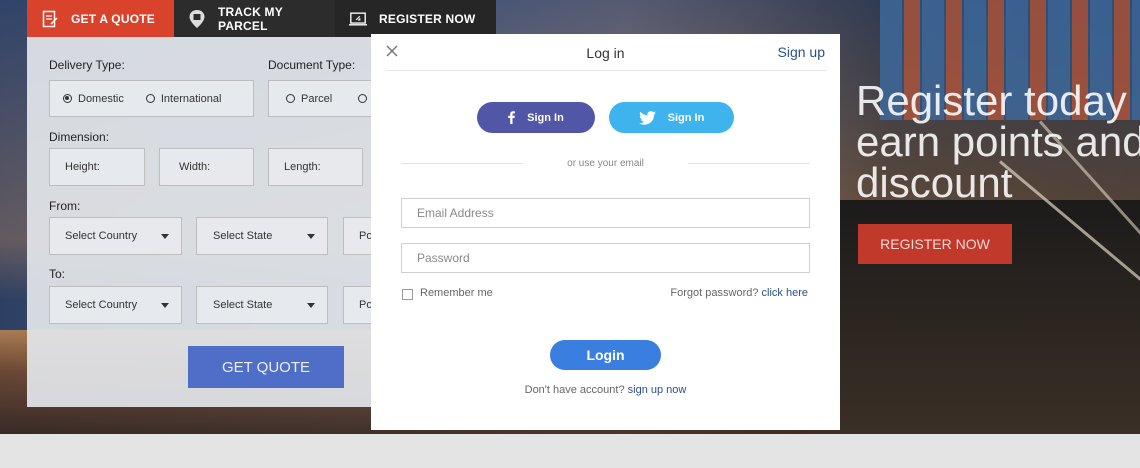 Image resolution: width=1140 pixels, height=468 pixels. I want to click on from-country-value: Select Country, so click(101, 236).